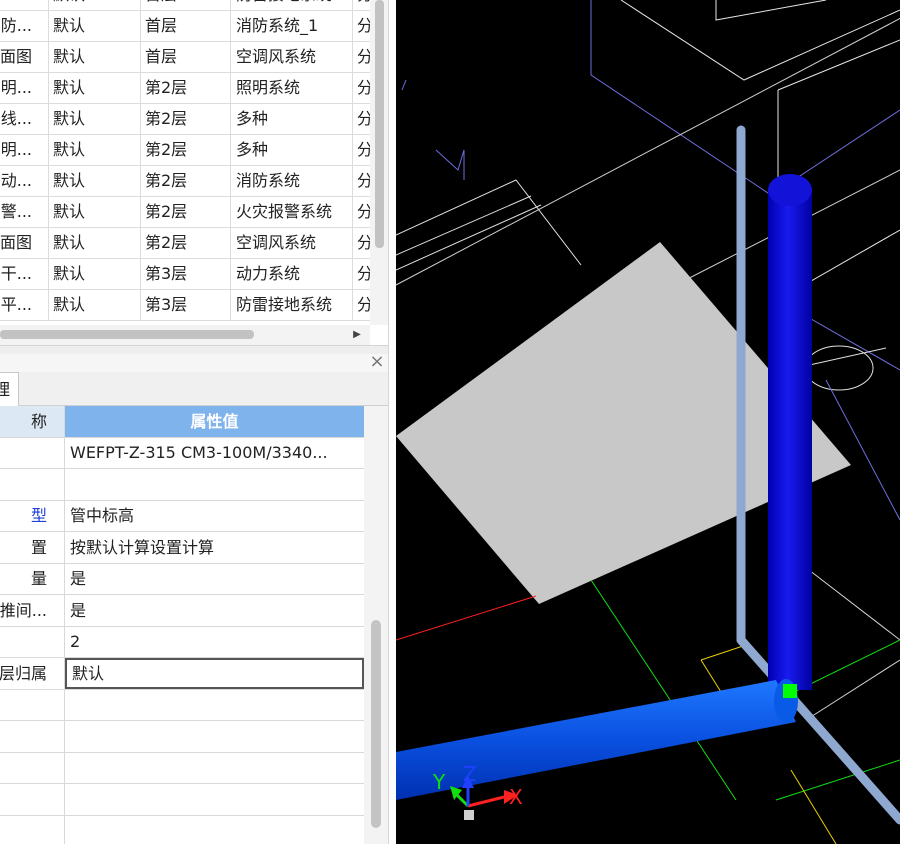 Image resolution: width=900 pixels, height=844 pixels. I want to click on property-value-cell: 管中标高, so click(214, 515).